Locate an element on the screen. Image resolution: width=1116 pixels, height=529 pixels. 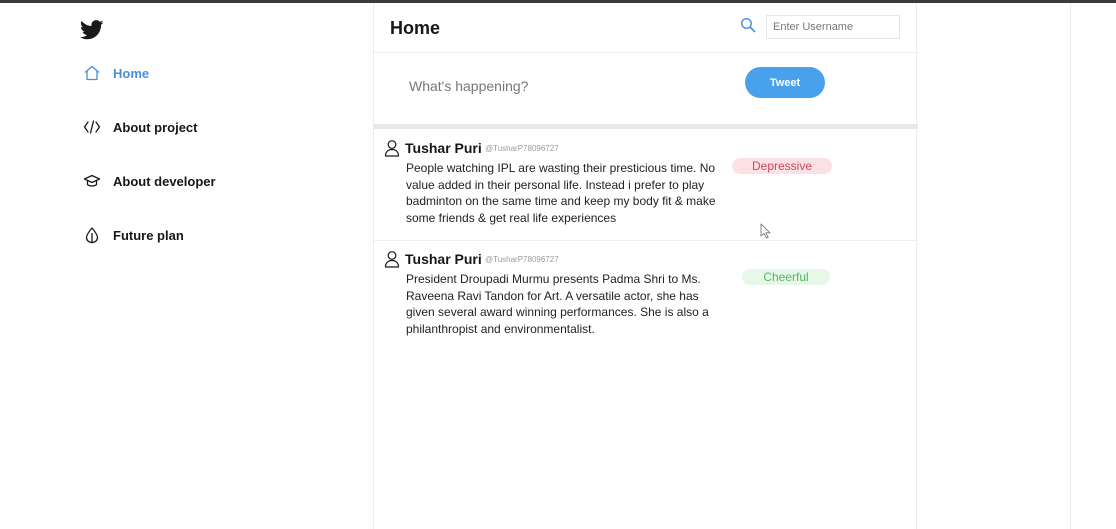
sidebar-item-label: Home is located at coordinates (131, 73).